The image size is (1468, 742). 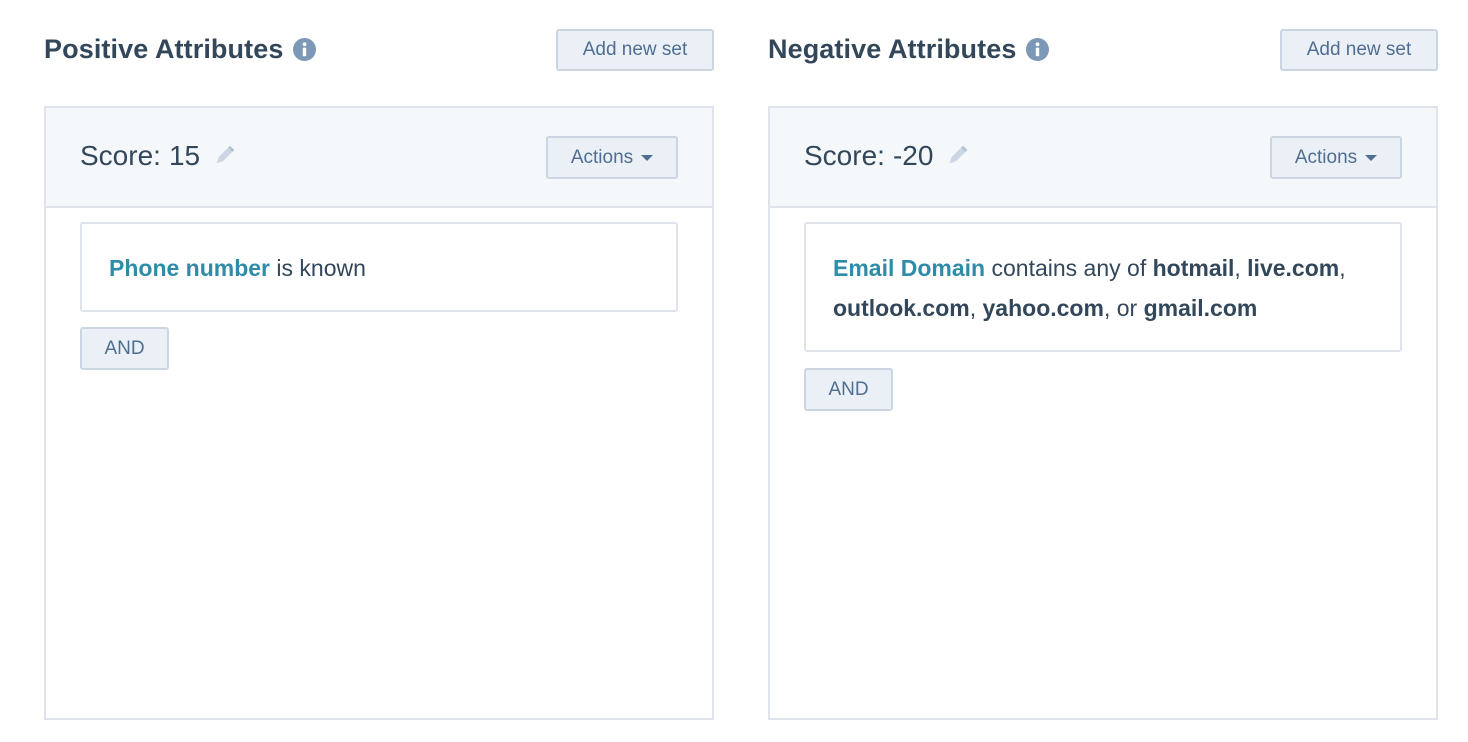 I want to click on criteria-card: Phone number is known, so click(x=379, y=267).